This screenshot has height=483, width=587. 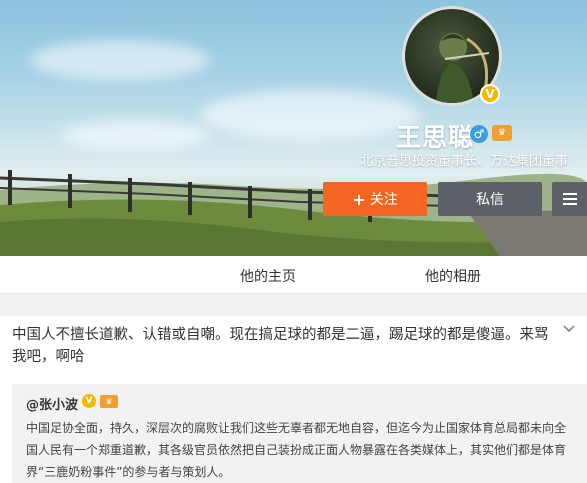 I want to click on follow-button: + 关注, so click(x=375, y=199).